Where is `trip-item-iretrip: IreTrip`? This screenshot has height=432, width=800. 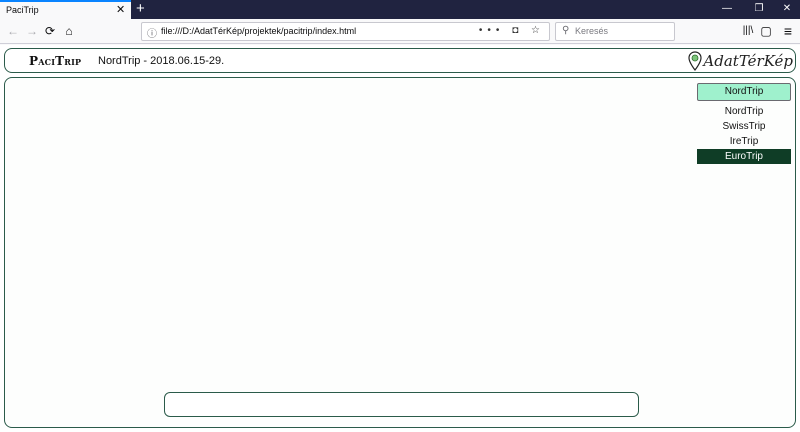
trip-item-iretrip: IreTrip is located at coordinates (744, 141).